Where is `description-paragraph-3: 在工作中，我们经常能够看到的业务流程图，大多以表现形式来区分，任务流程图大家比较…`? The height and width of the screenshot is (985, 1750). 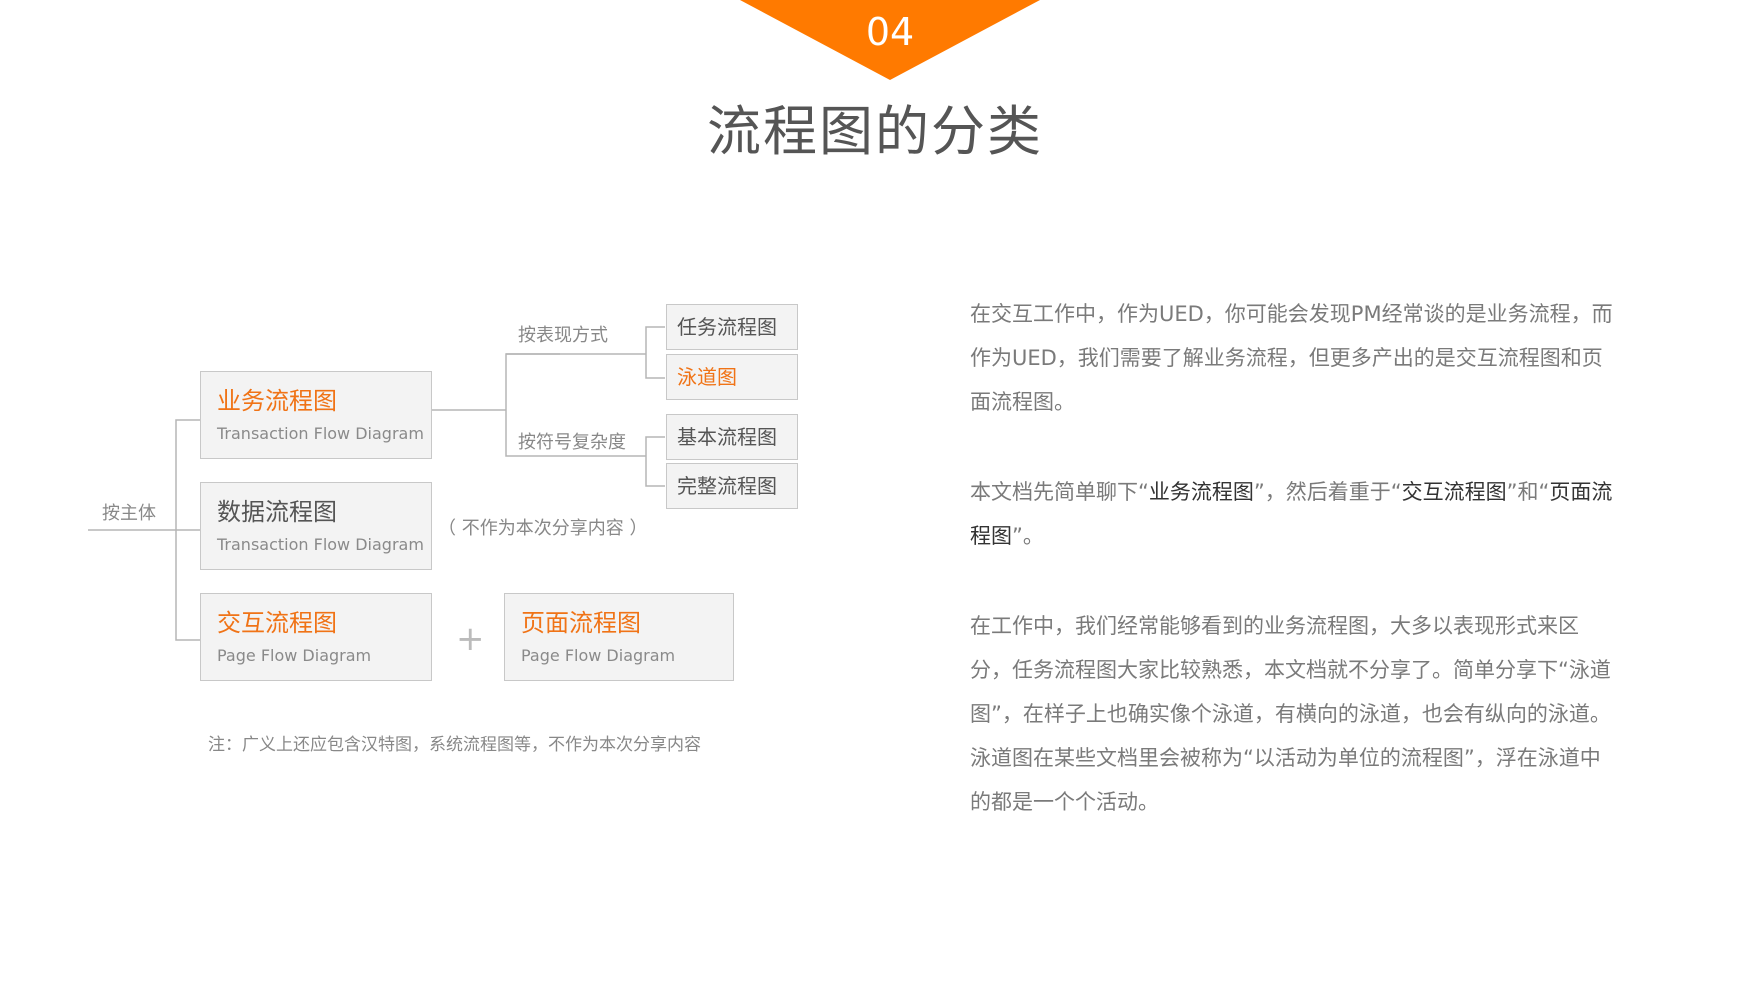
description-paragraph-3: 在工作中，我们经常能够看到的业务流程图，大多以表现形式来区分，任务流程图大家比较… is located at coordinates (1290, 714).